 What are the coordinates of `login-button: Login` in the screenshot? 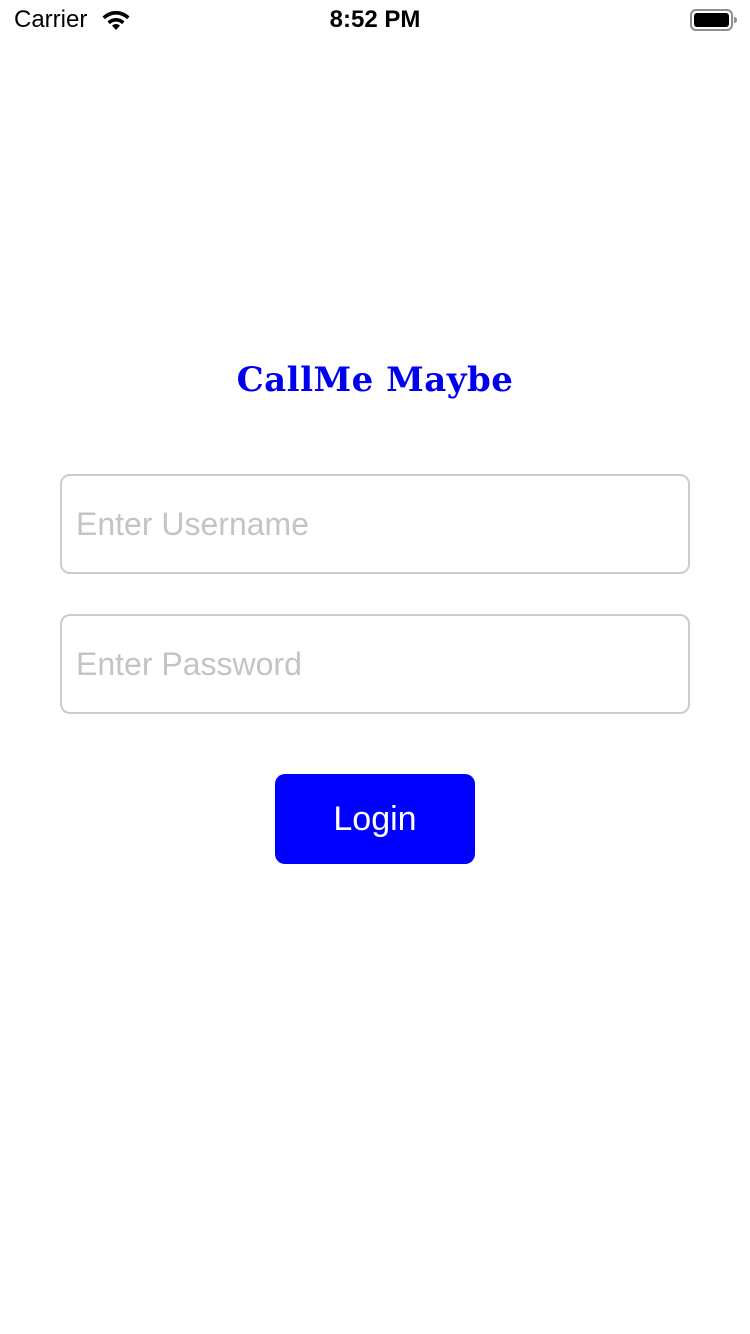 It's located at (375, 819).